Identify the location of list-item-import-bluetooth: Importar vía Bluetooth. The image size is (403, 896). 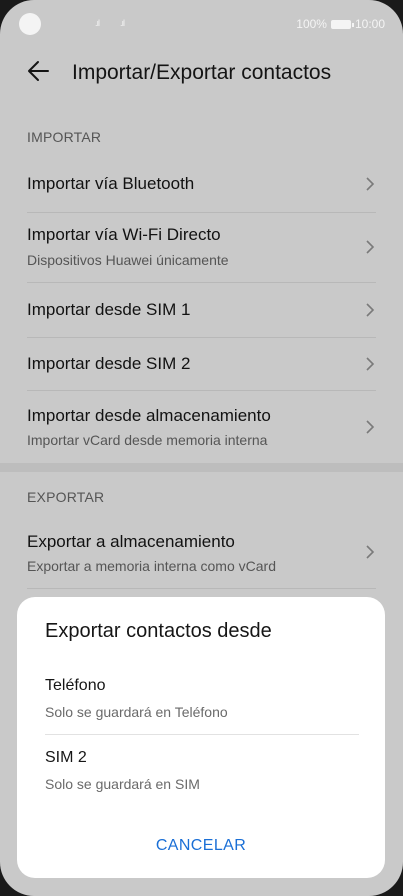
(201, 185).